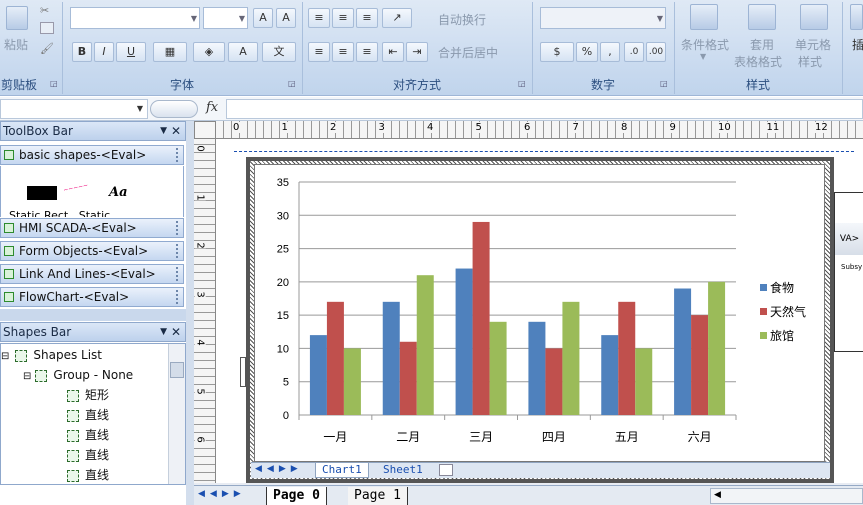 The height and width of the screenshot is (505, 863). Describe the element at coordinates (446, 470) in the screenshot. I see `new-sheet-icon` at that location.